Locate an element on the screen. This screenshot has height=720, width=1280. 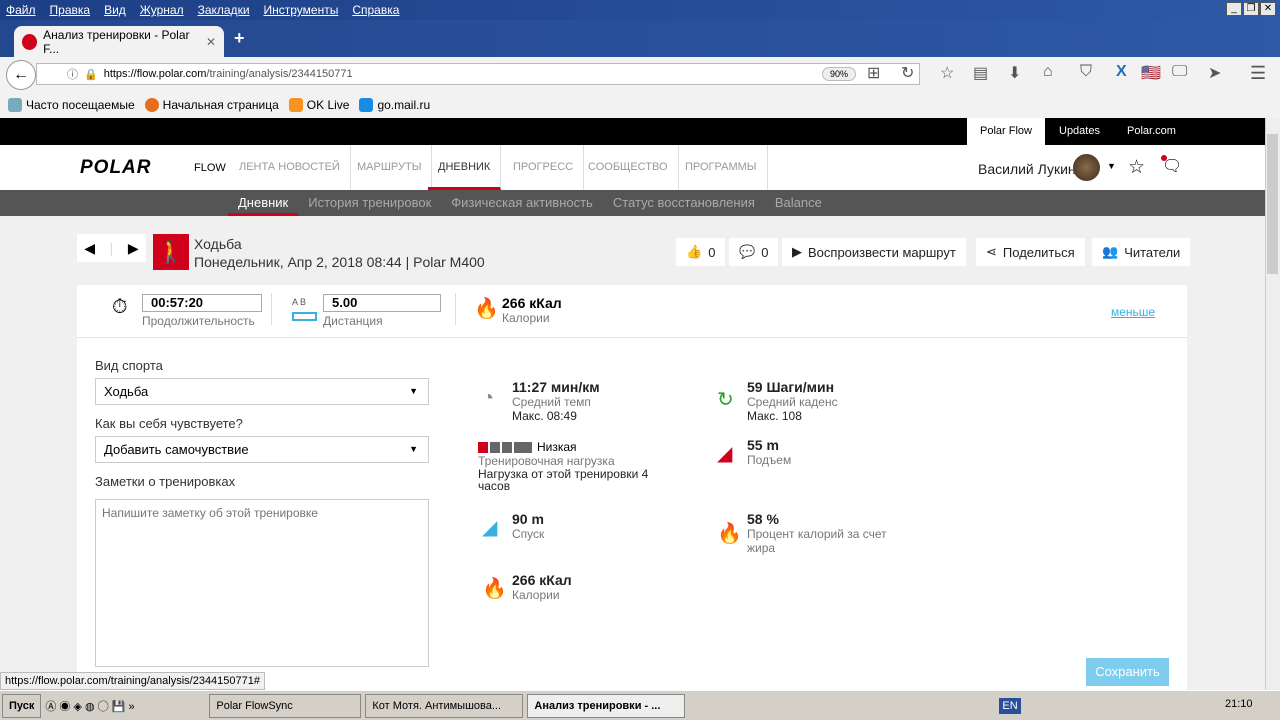
nav-diary: ДНЕВНИК is located at coordinates (465, 167).